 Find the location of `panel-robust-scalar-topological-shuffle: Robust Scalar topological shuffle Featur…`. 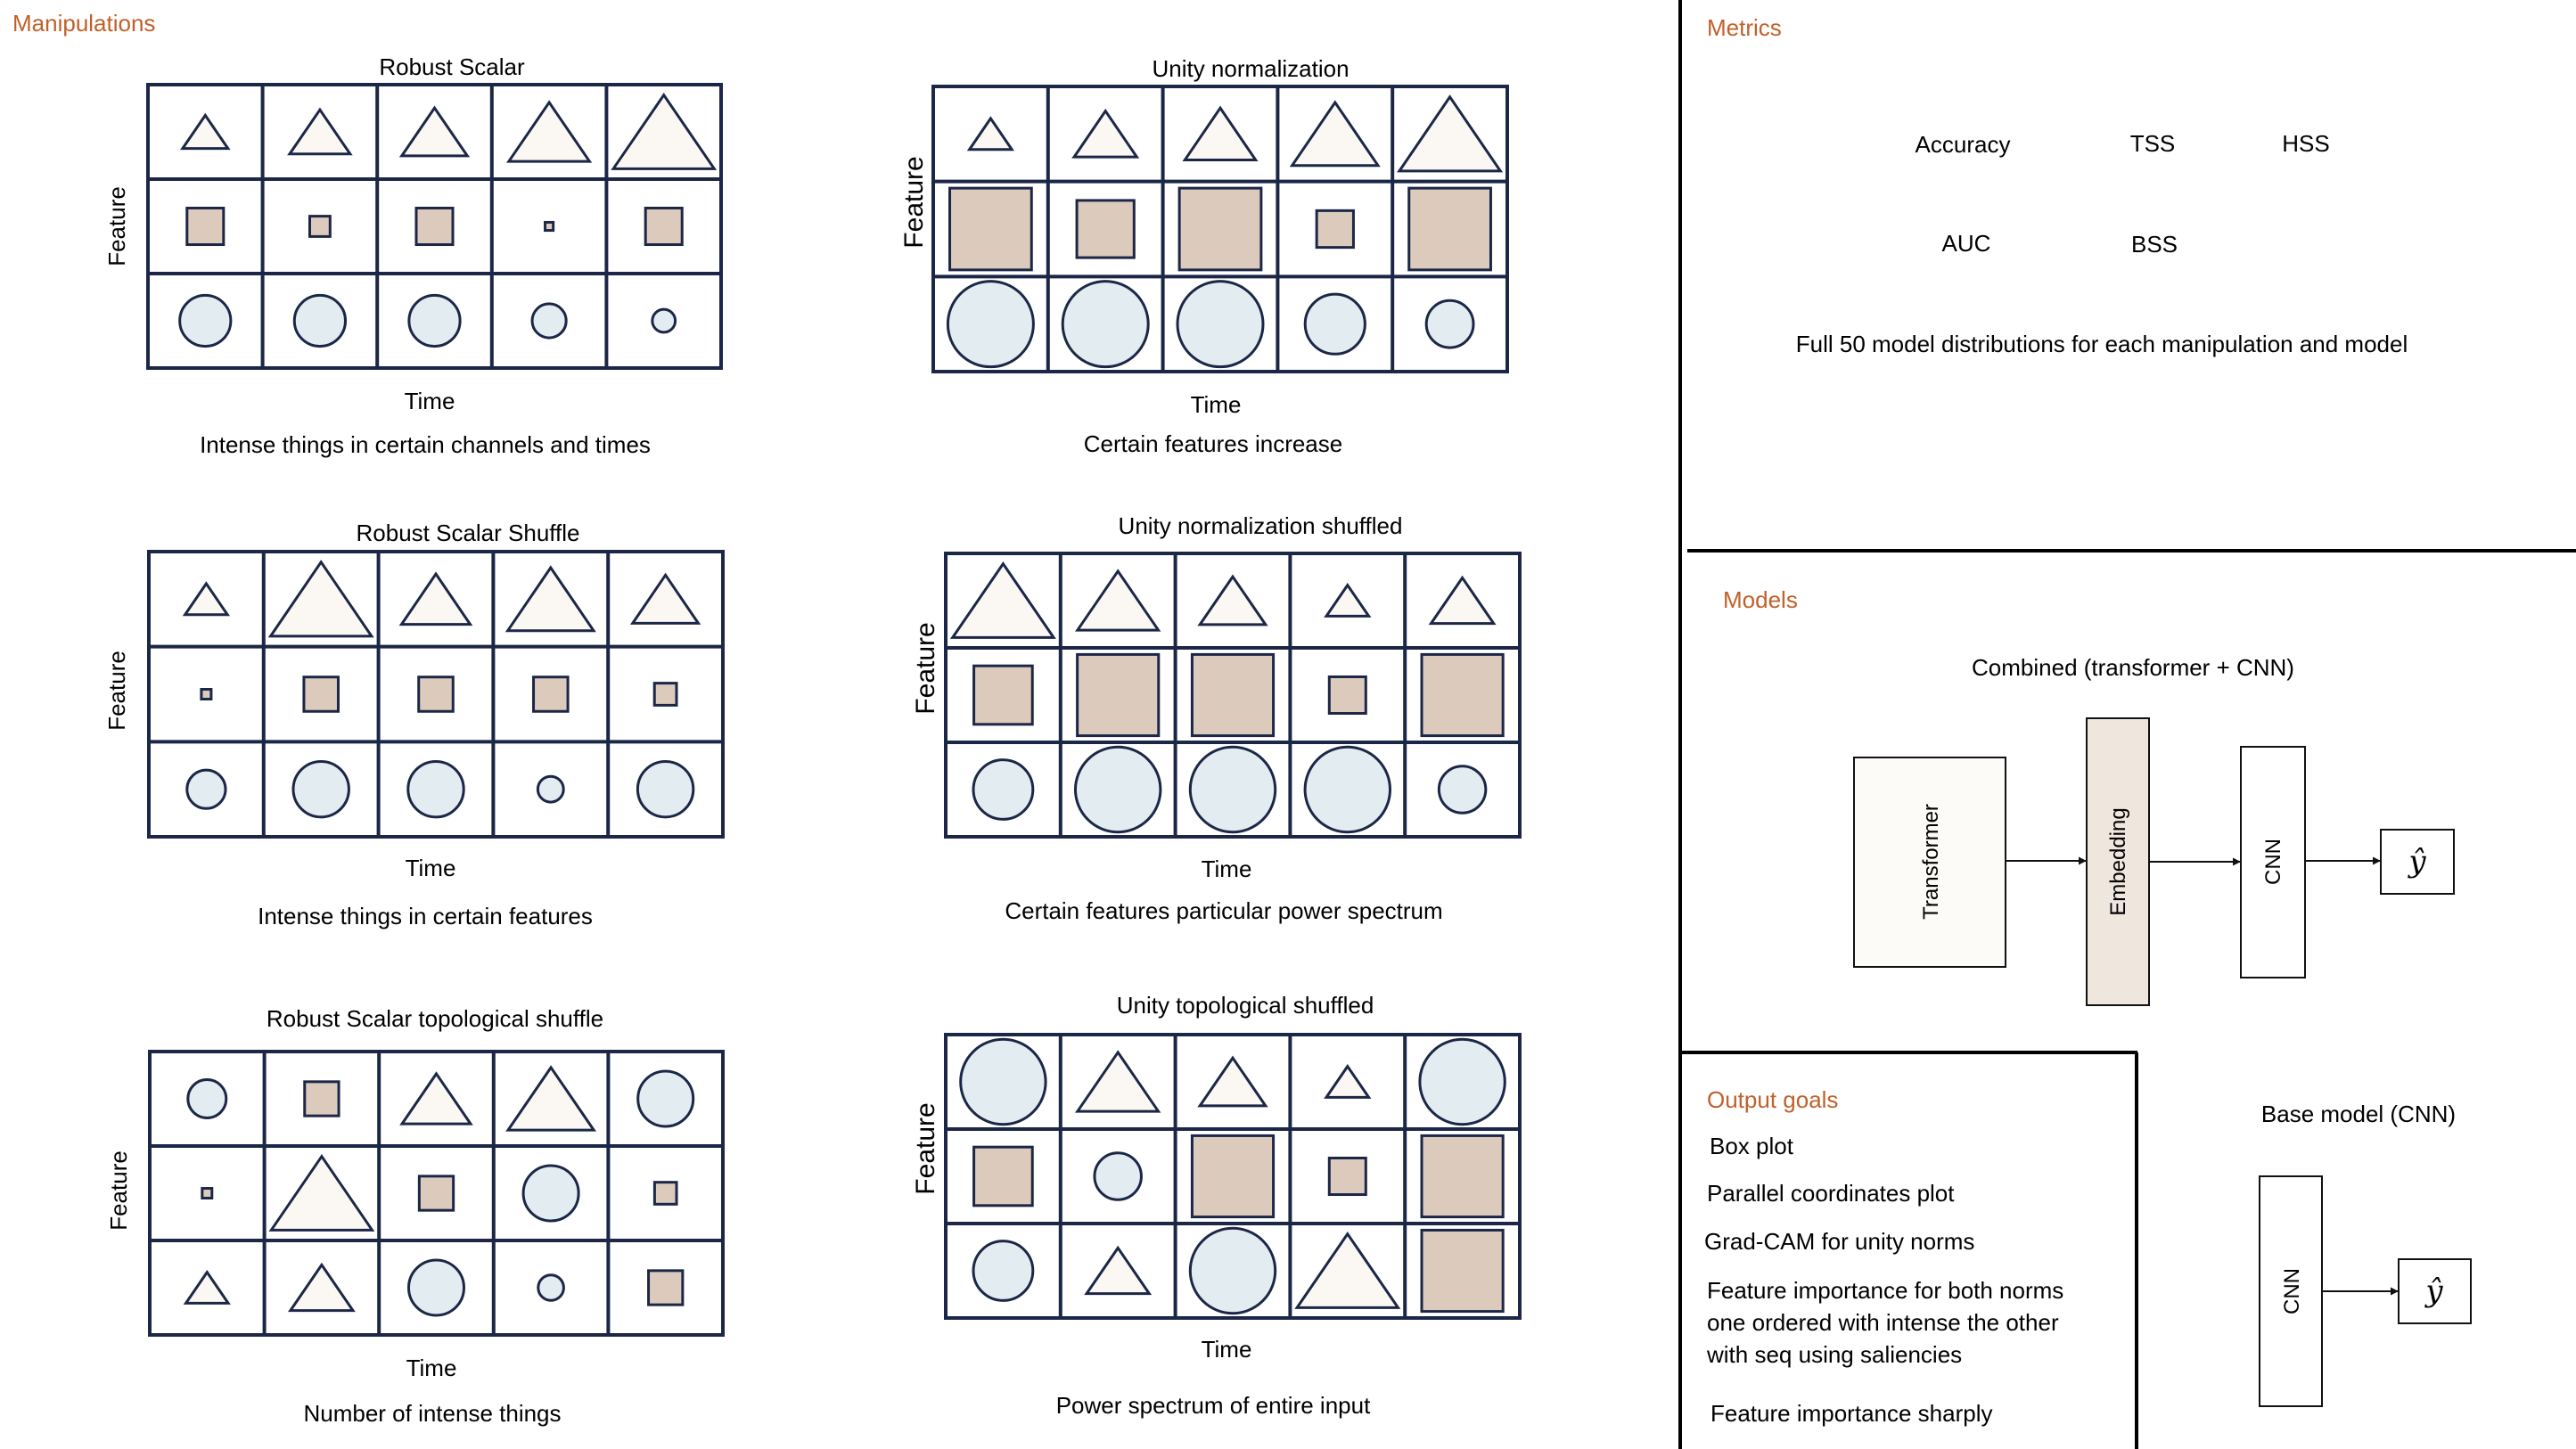

panel-robust-scalar-topological-shuffle: Robust Scalar topological shuffle Featur… is located at coordinates (415, 1216).